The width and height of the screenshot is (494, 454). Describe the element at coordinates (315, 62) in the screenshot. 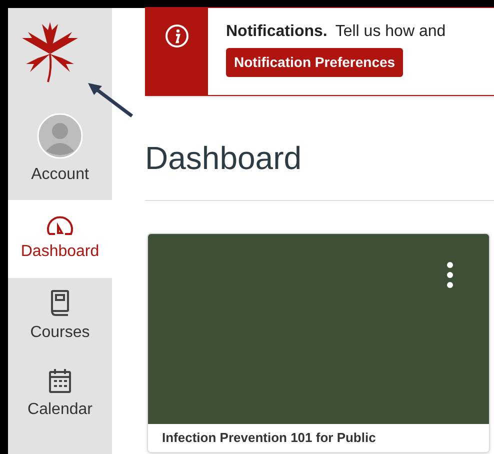

I see `notification-preferences-button: Notification Preferences` at that location.